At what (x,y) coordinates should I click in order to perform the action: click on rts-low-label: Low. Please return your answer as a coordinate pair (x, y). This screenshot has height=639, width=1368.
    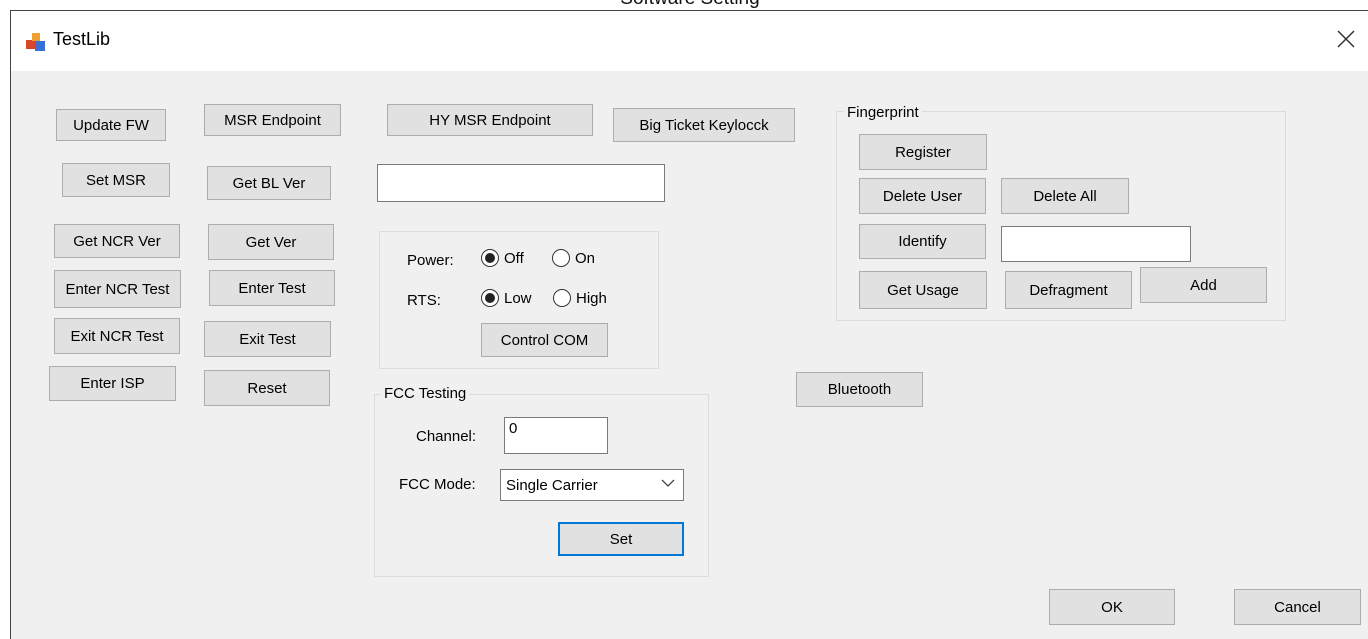
    Looking at the image, I should click on (518, 298).